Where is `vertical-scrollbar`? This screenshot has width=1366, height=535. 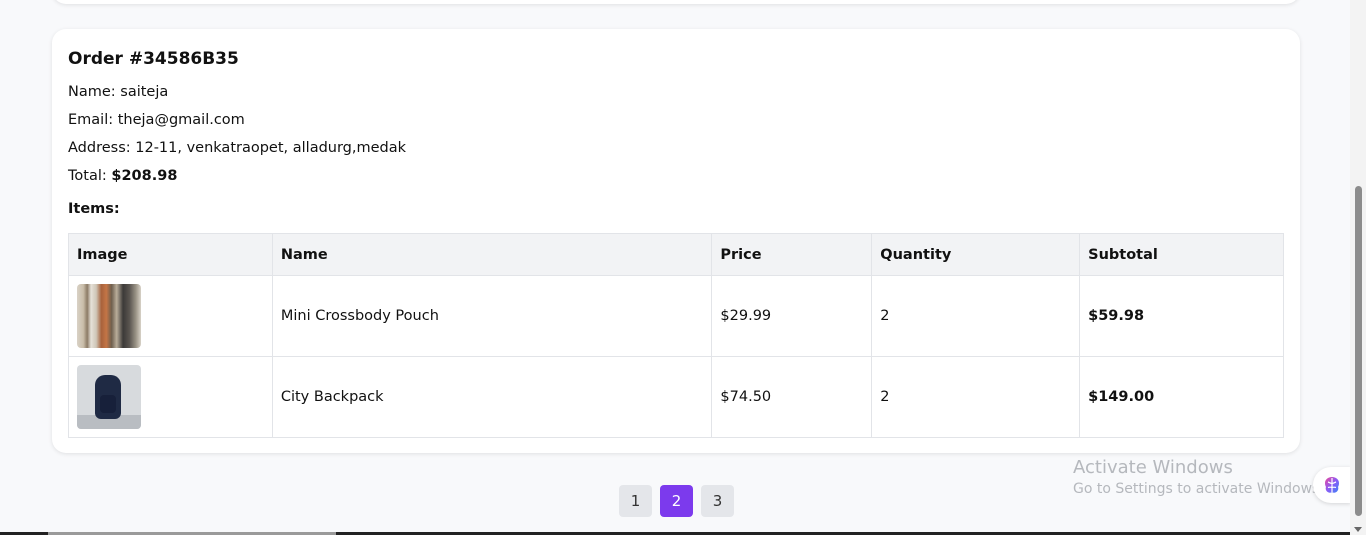 vertical-scrollbar is located at coordinates (1358, 267).